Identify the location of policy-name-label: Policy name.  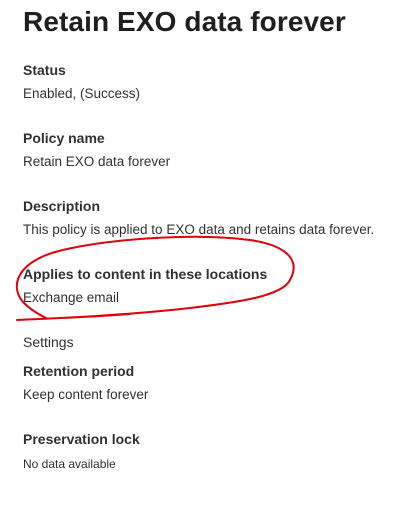
(64, 138).